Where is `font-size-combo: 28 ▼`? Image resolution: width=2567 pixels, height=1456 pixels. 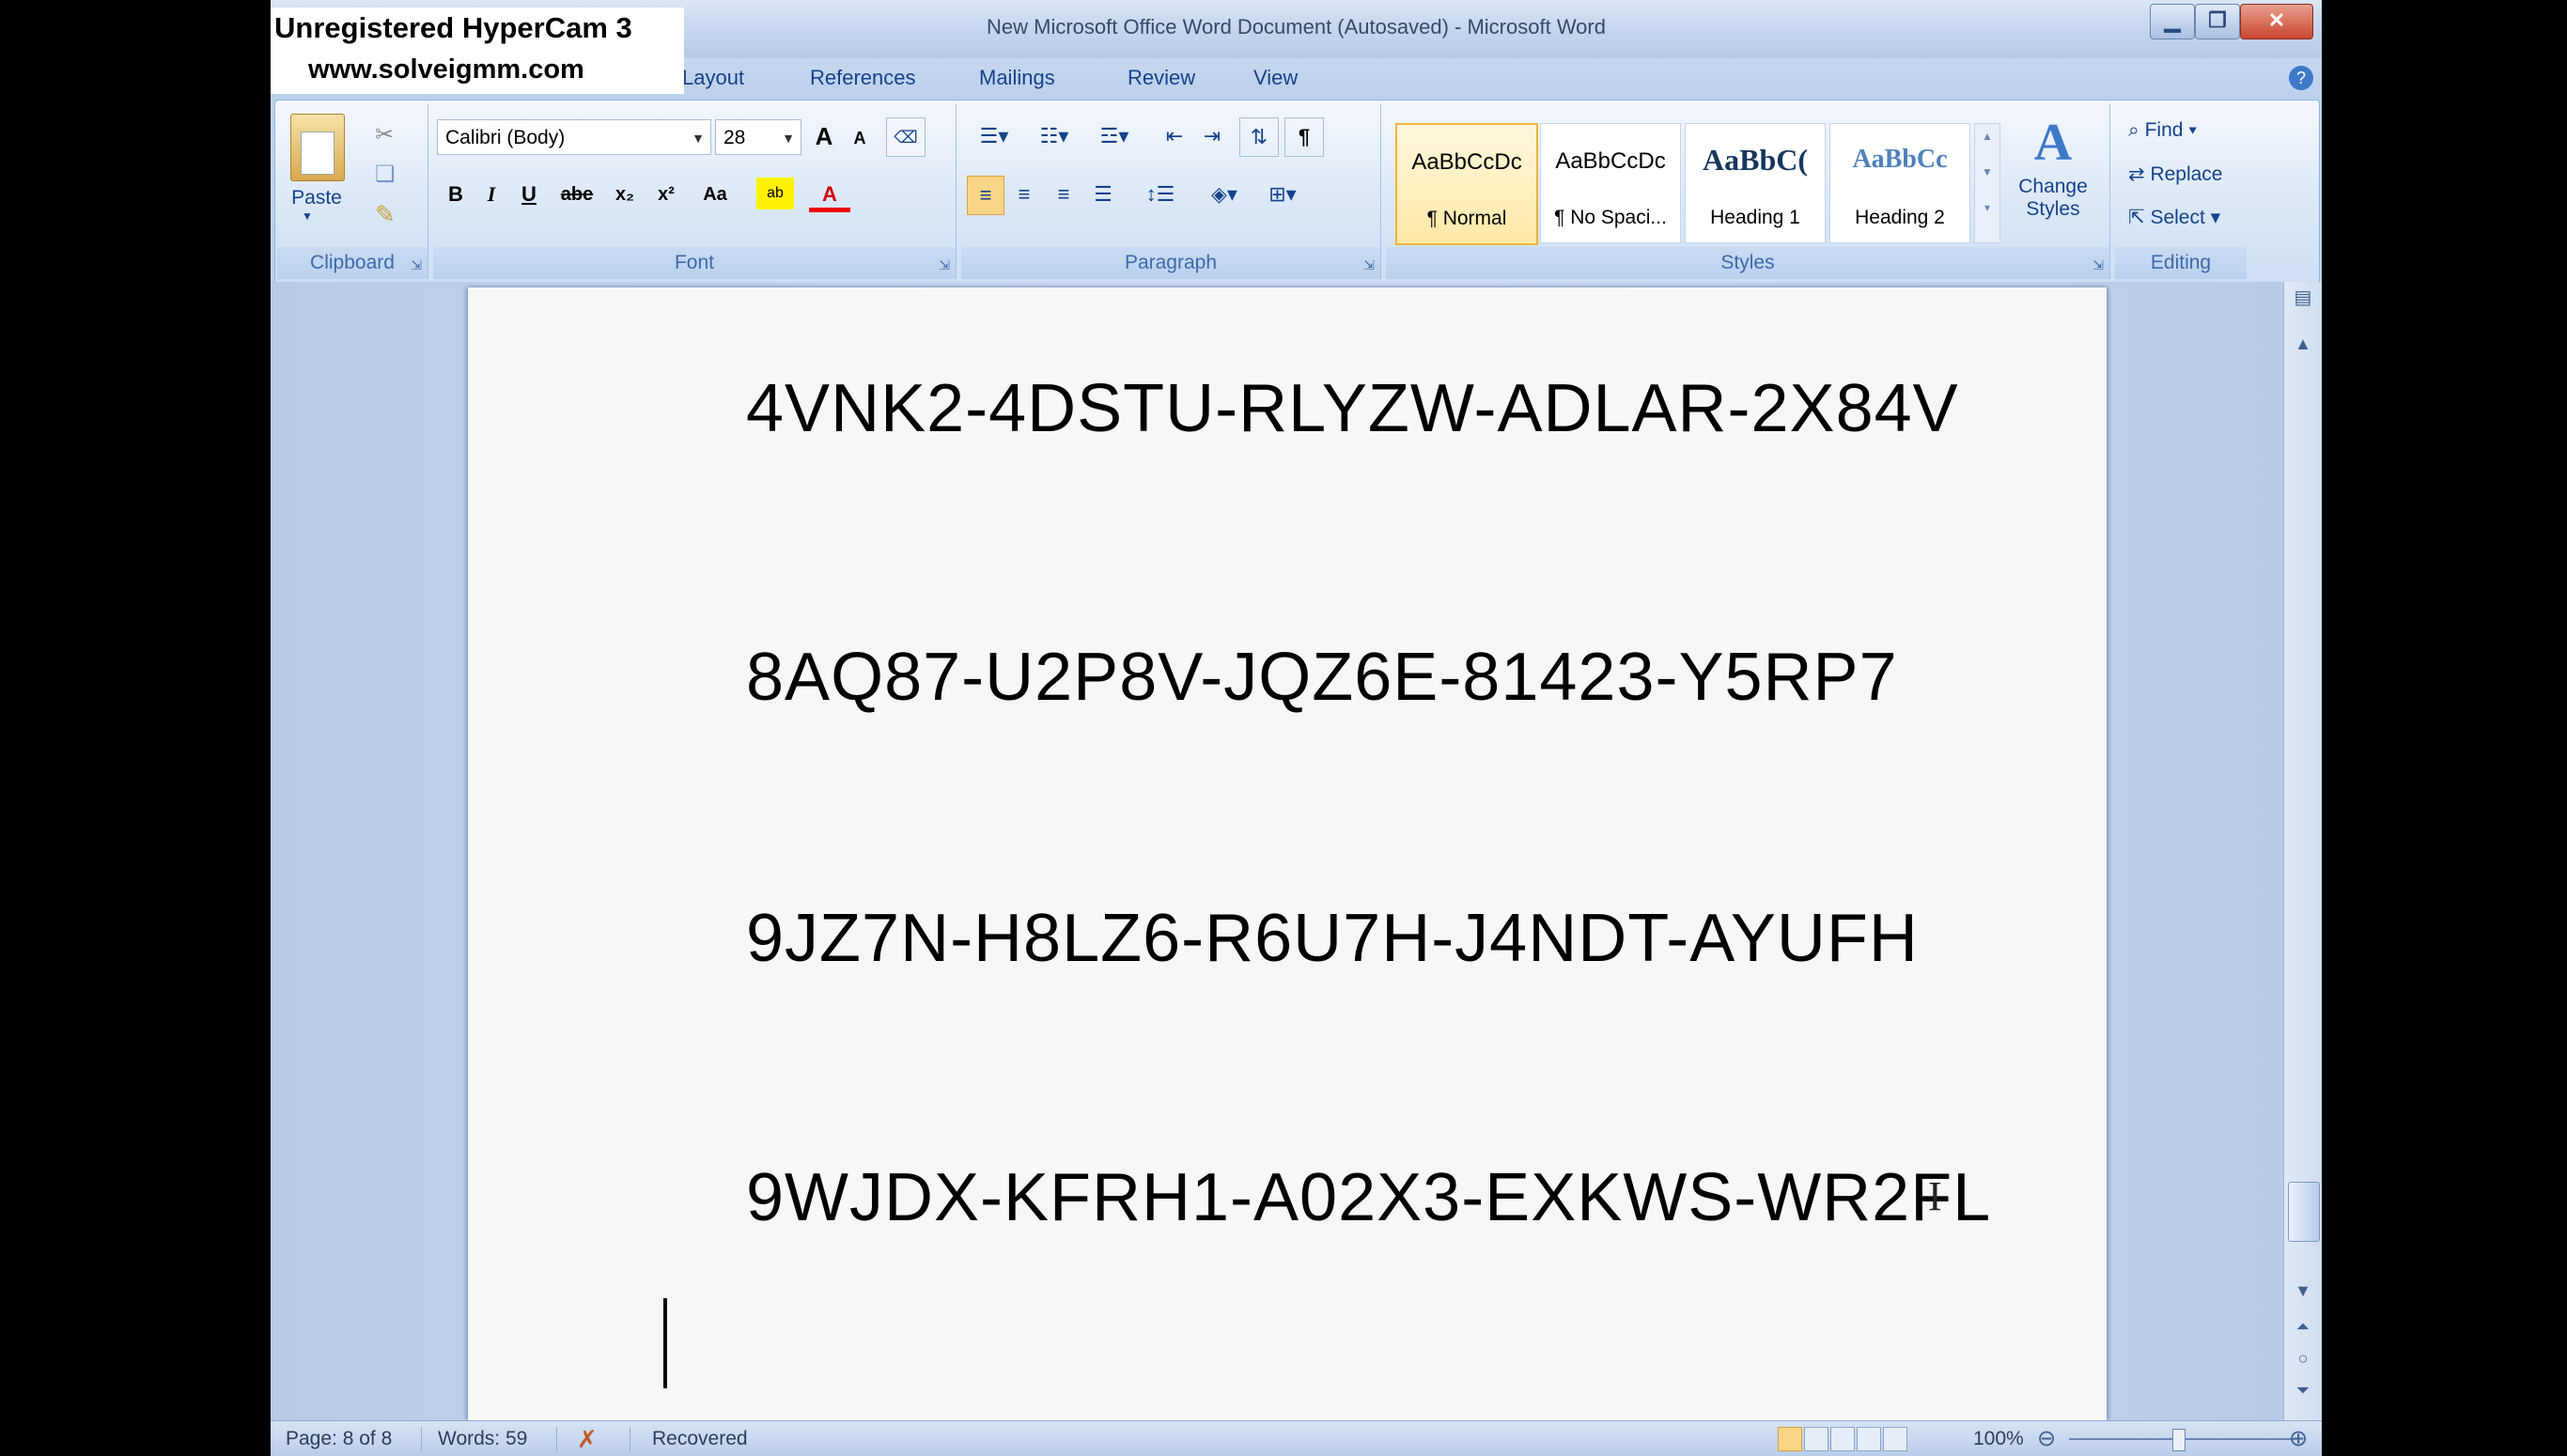
font-size-combo: 28 ▼ is located at coordinates (758, 137).